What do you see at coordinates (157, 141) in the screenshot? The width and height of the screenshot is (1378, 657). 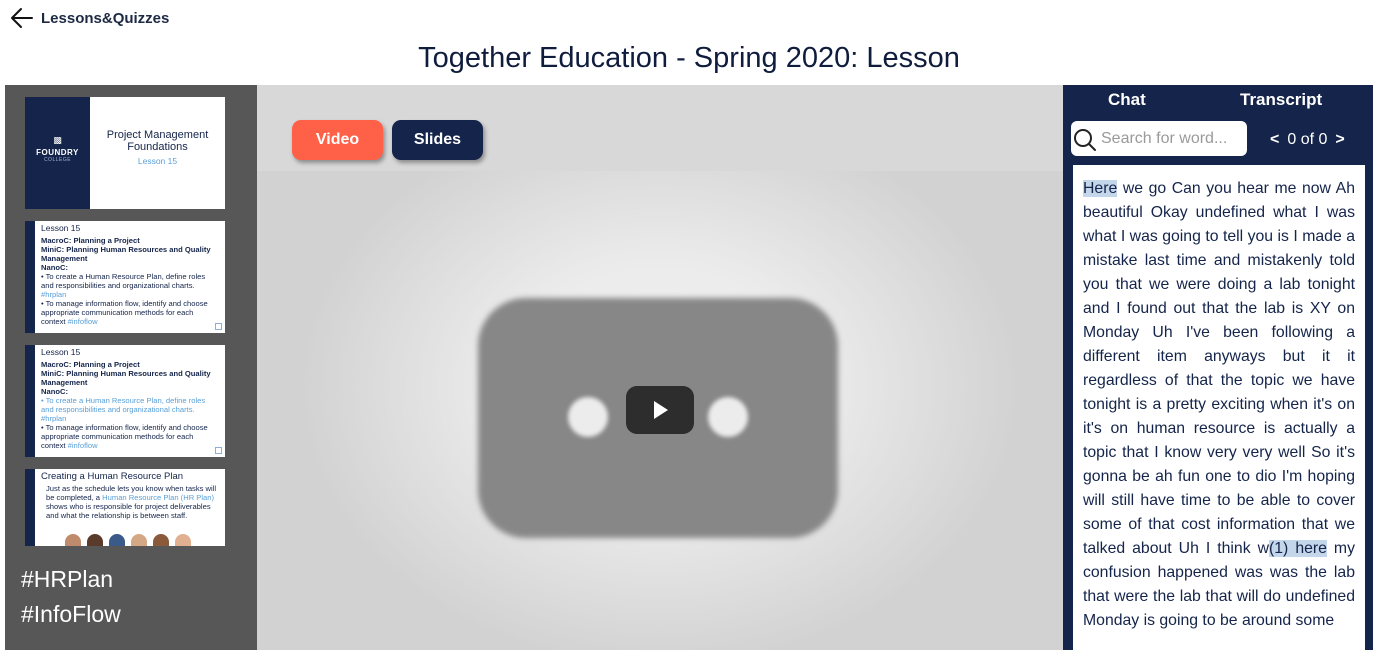 I see `slide-title: Project Management Foundations` at bounding box center [157, 141].